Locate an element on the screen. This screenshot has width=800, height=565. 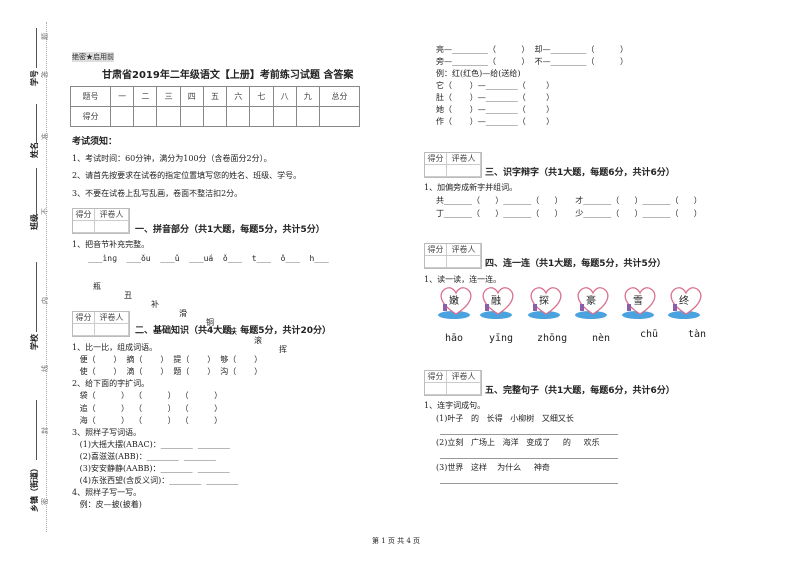
question-line: (2)喜滋滋(ABB)：________ ________ is located at coordinates (144, 456).